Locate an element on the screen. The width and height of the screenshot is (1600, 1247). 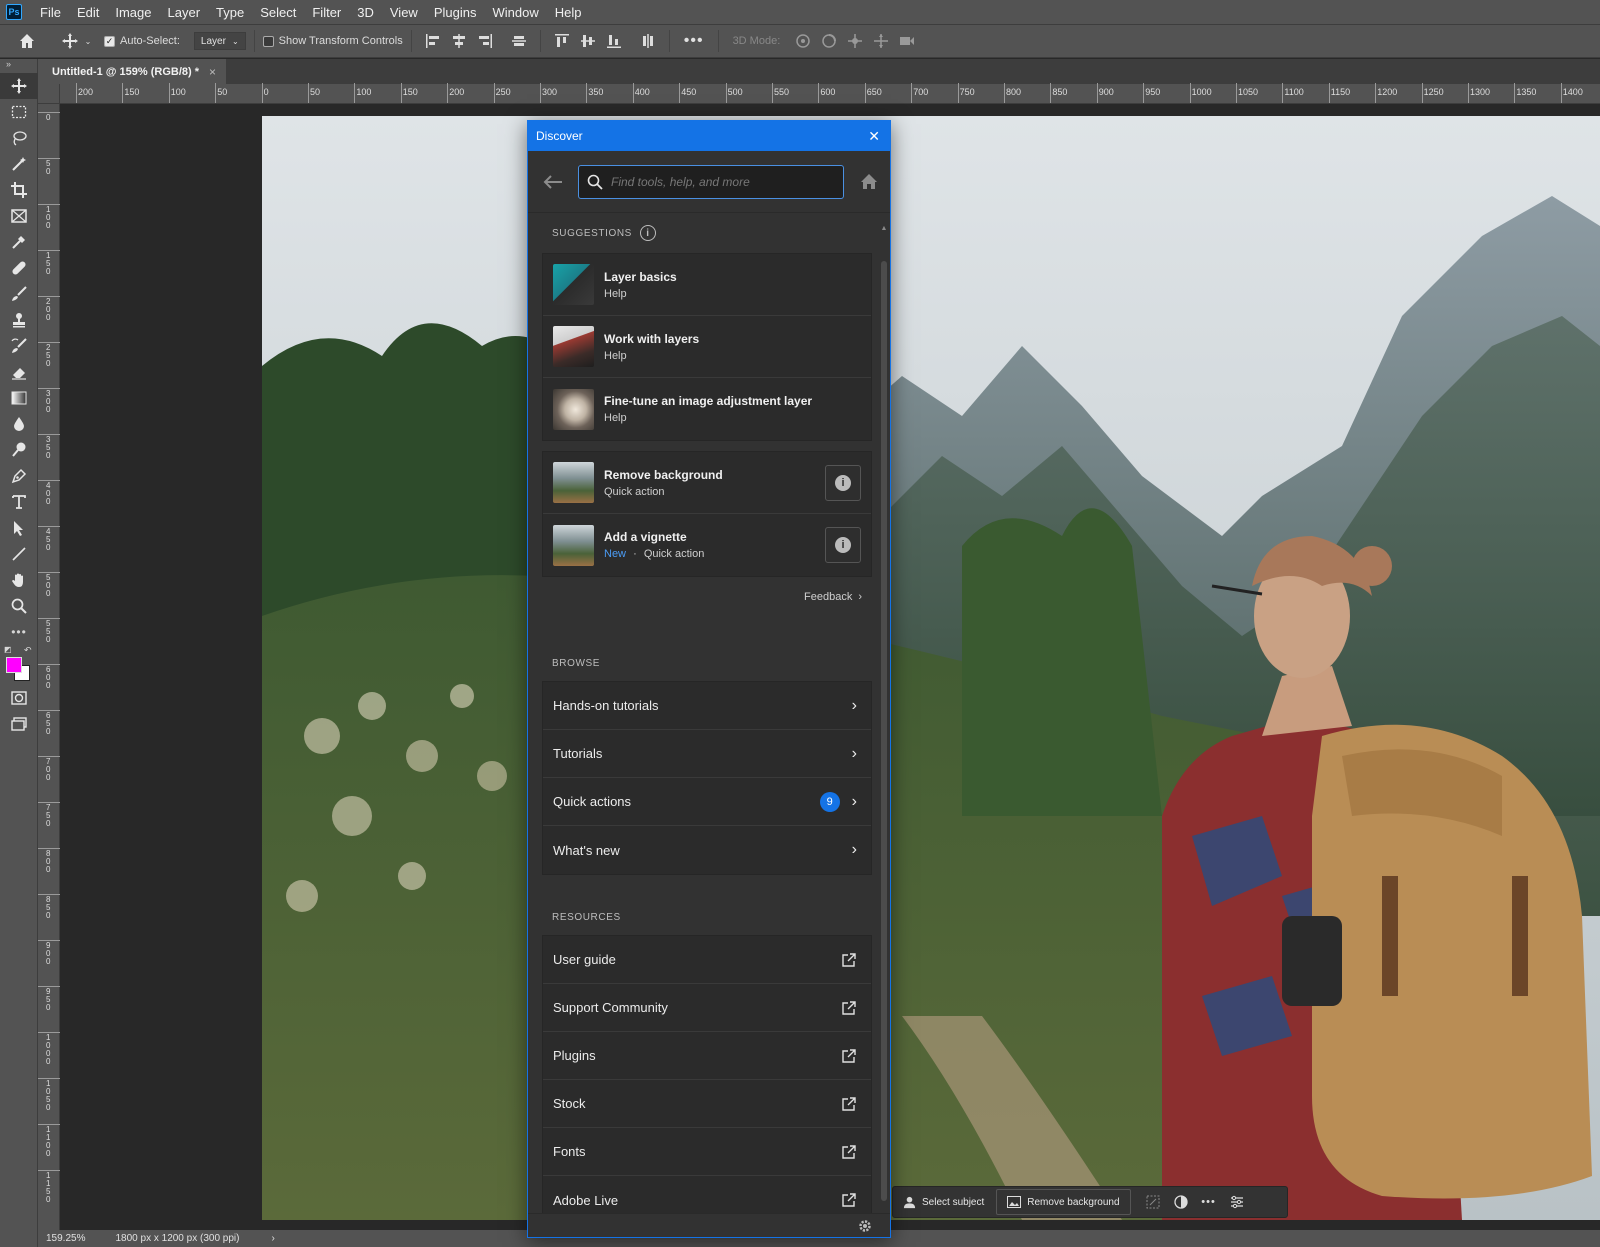
quick-action-remove-background: Remove background Quick action i is located at coordinates (707, 483).